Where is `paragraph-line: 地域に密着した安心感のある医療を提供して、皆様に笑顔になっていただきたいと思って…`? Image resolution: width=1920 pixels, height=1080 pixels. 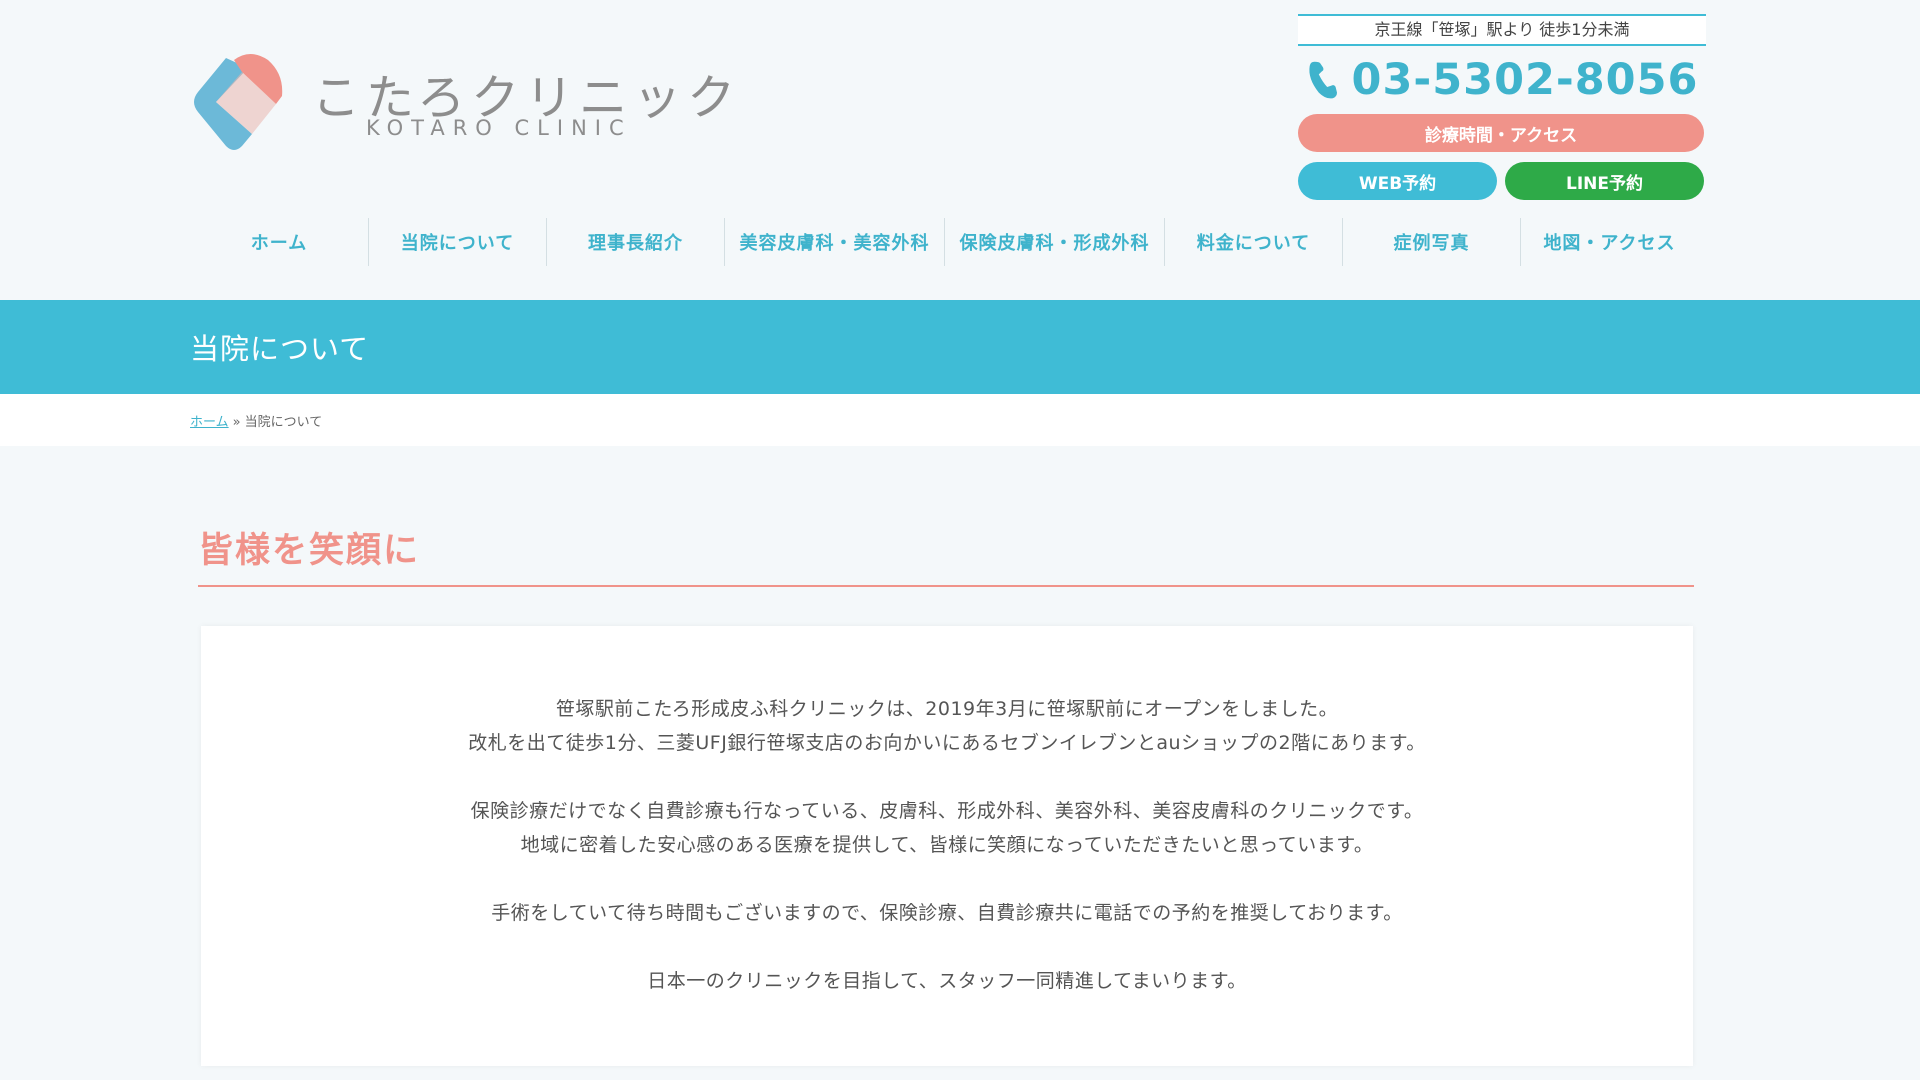 paragraph-line: 地域に密着した安心感のある医療を提供して、皆様に笑顔になっていただきたいと思って… is located at coordinates (947, 845).